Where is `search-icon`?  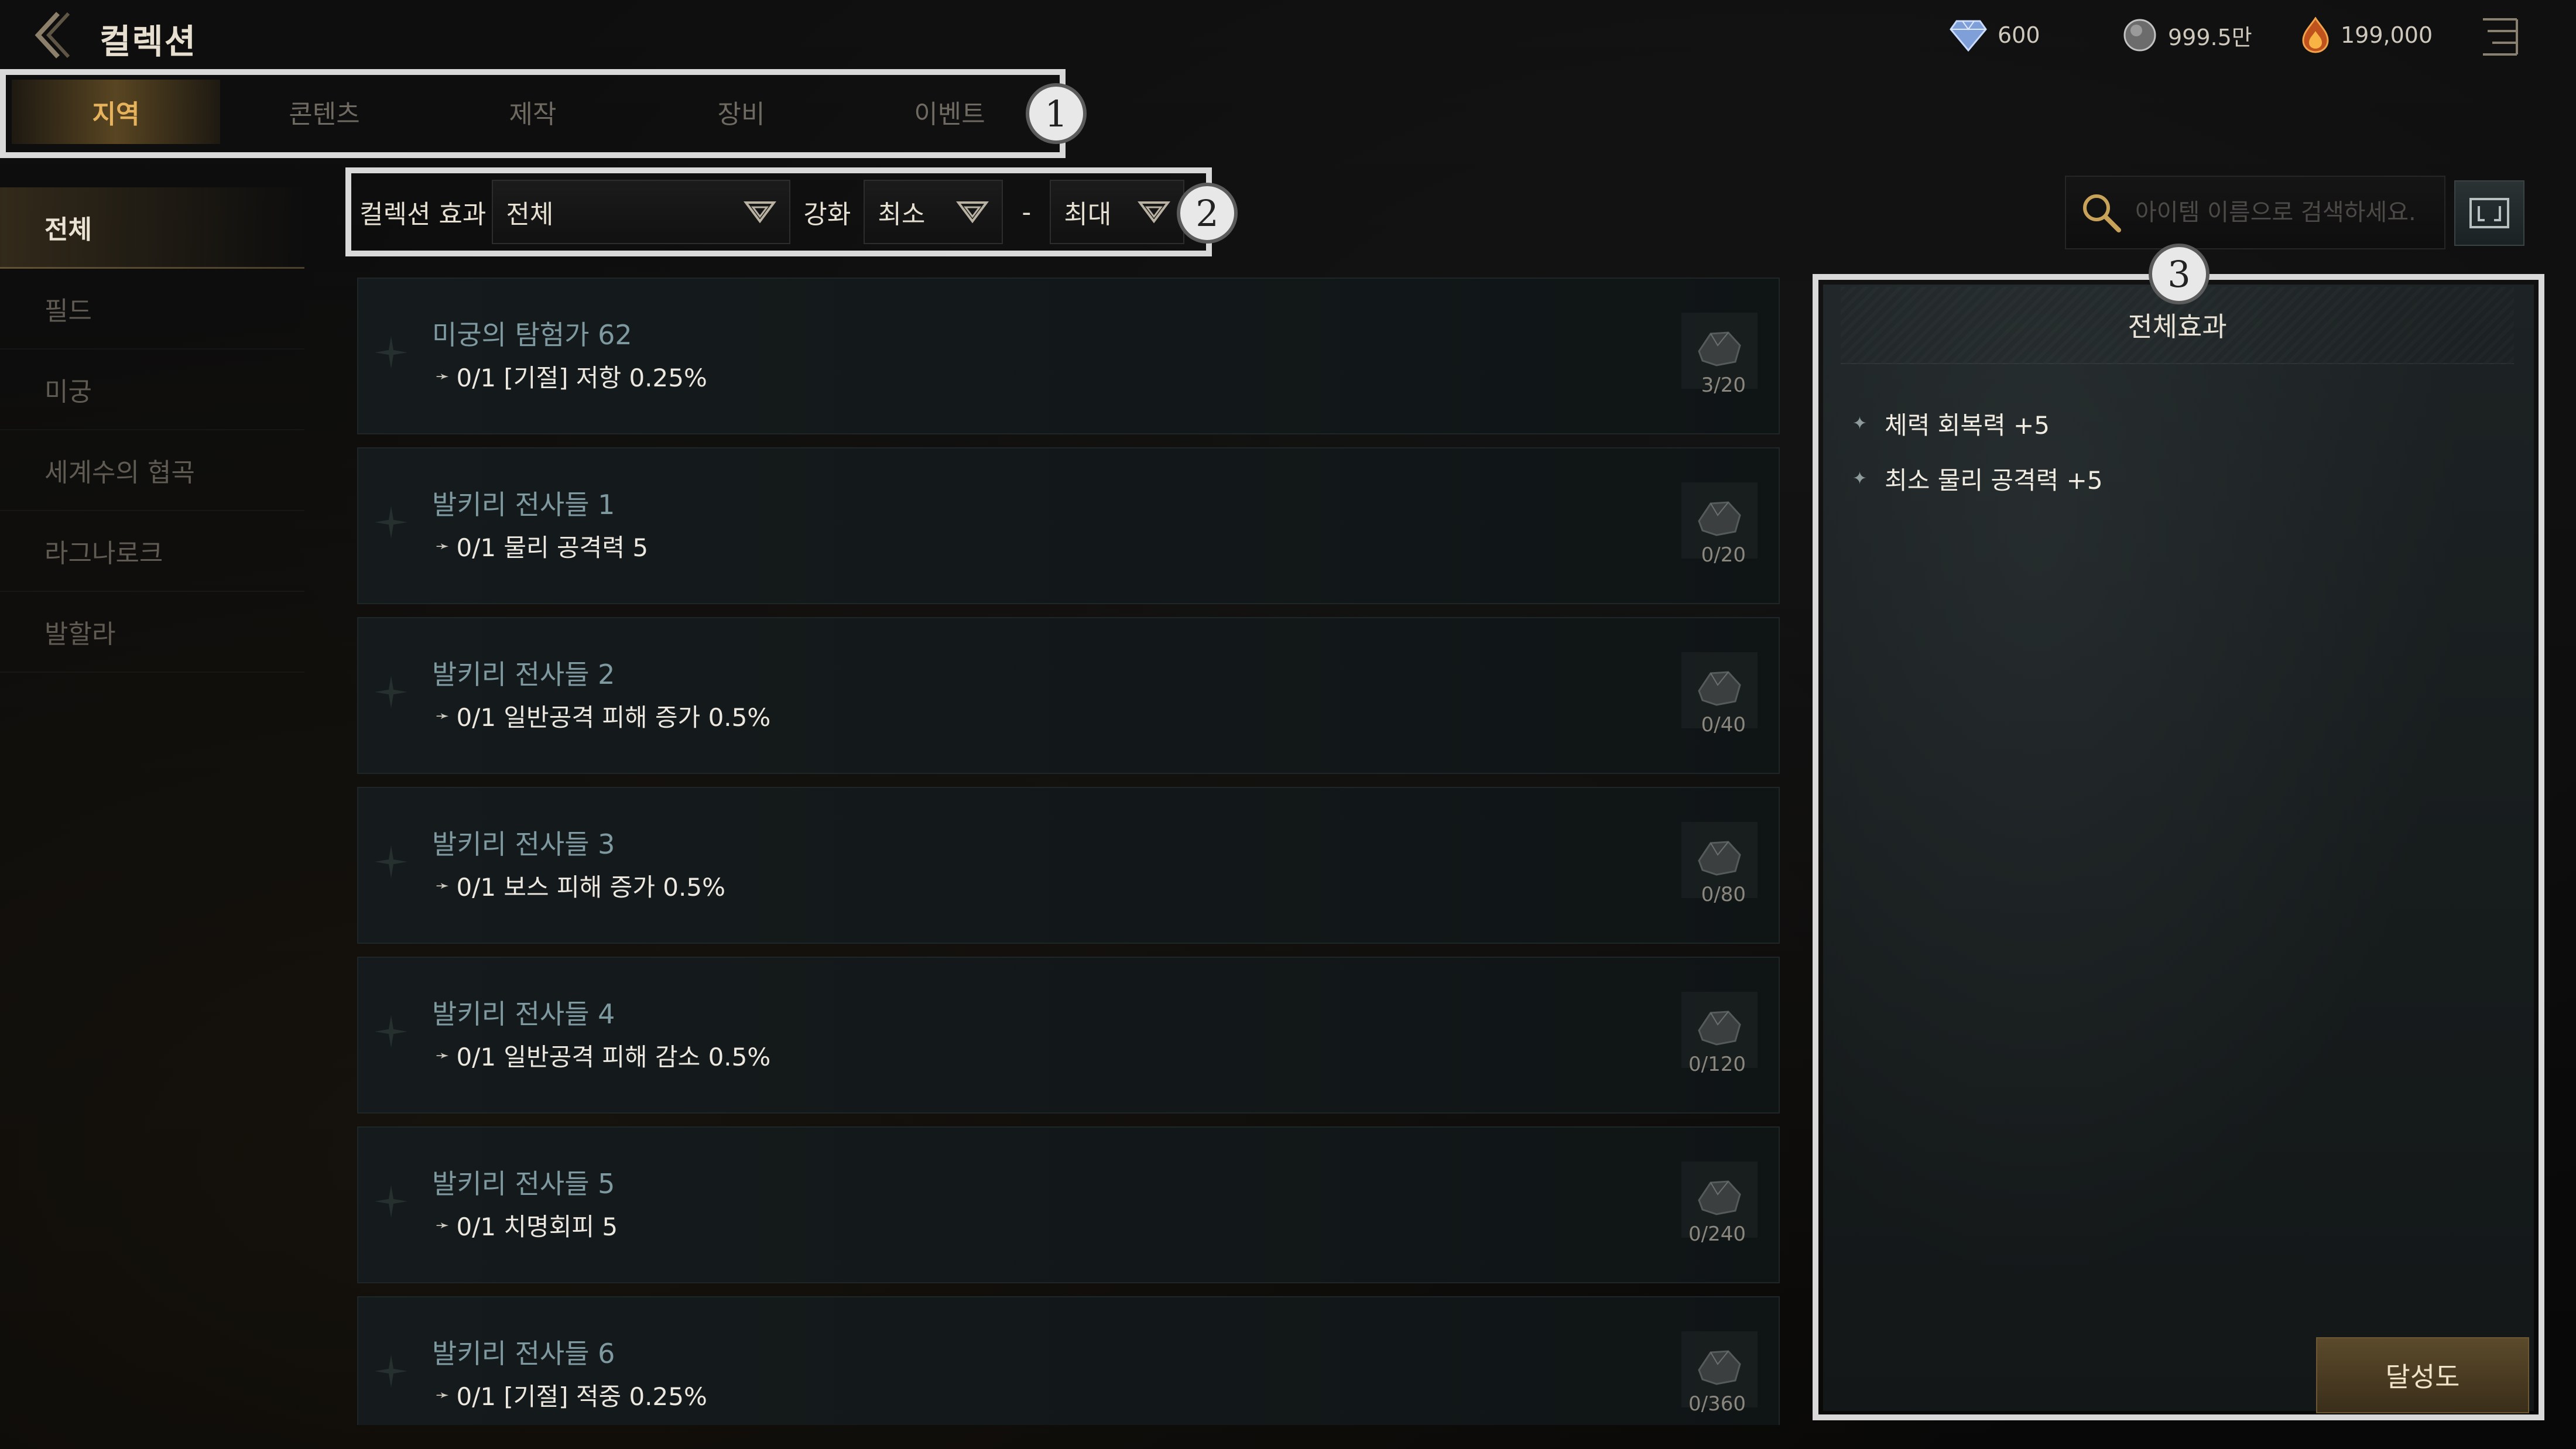
search-icon is located at coordinates (2102, 213).